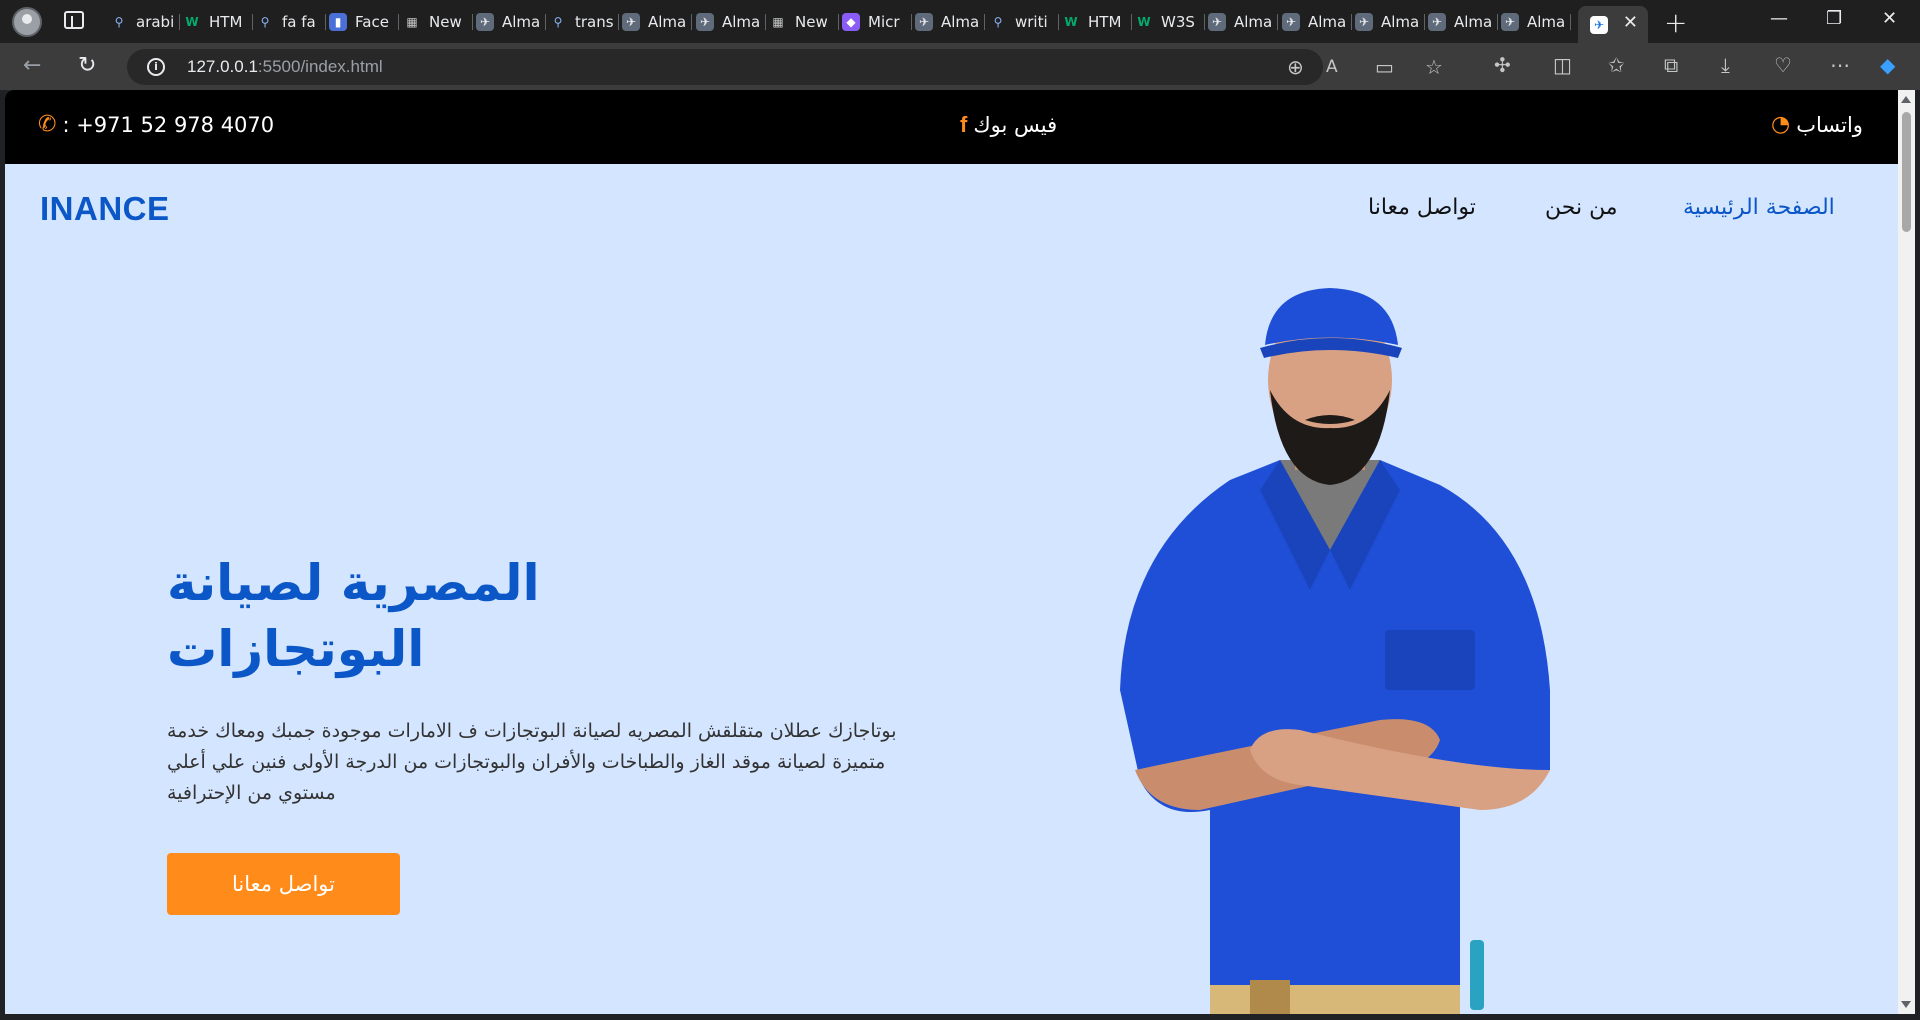 The image size is (1920, 1020). Describe the element at coordinates (1834, 18) in the screenshot. I see `restore-icon: ❐` at that location.